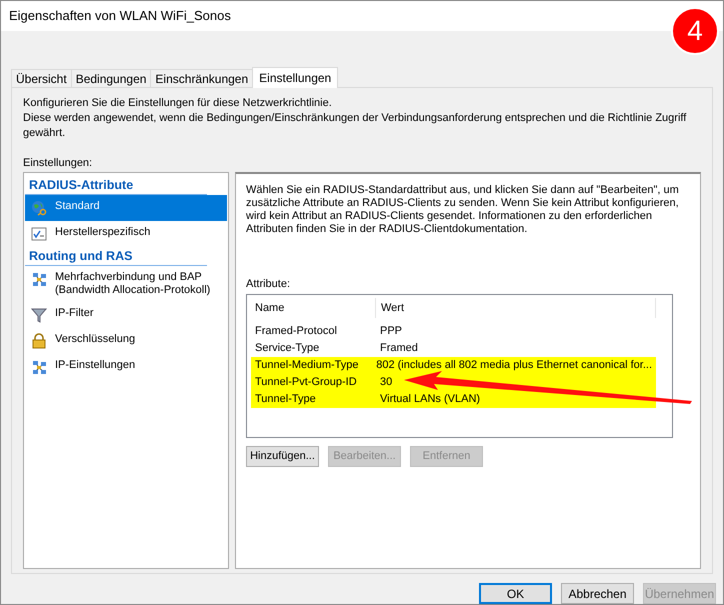 This screenshot has height=605, width=724. Describe the element at coordinates (126, 367) in the screenshot. I see `sidebar-item: IP-Einstellungen` at that location.